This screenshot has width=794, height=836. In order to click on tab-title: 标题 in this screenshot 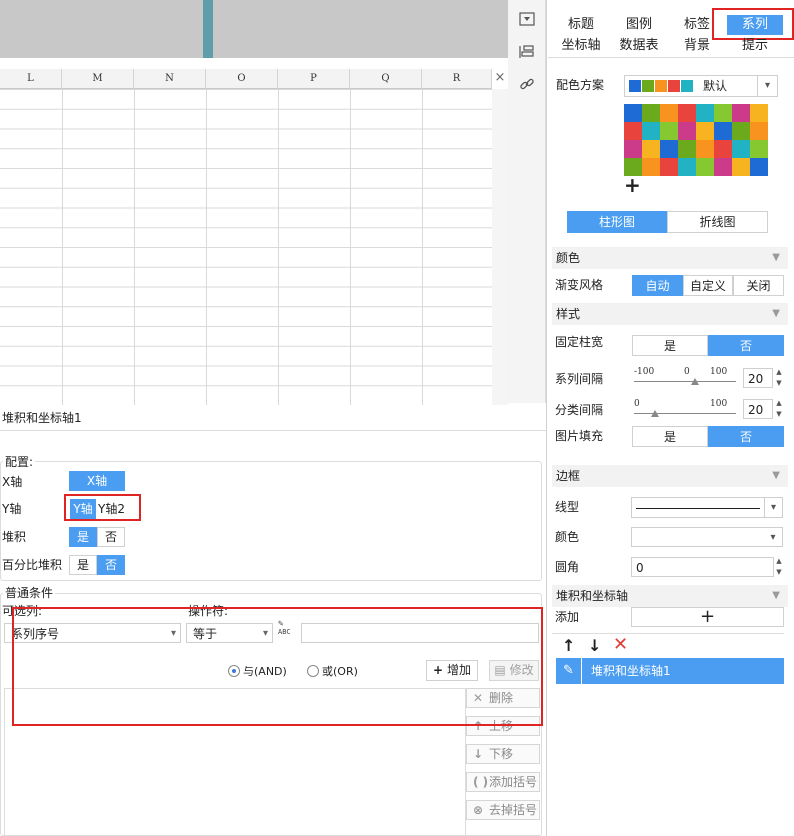, I will do `click(581, 25)`.